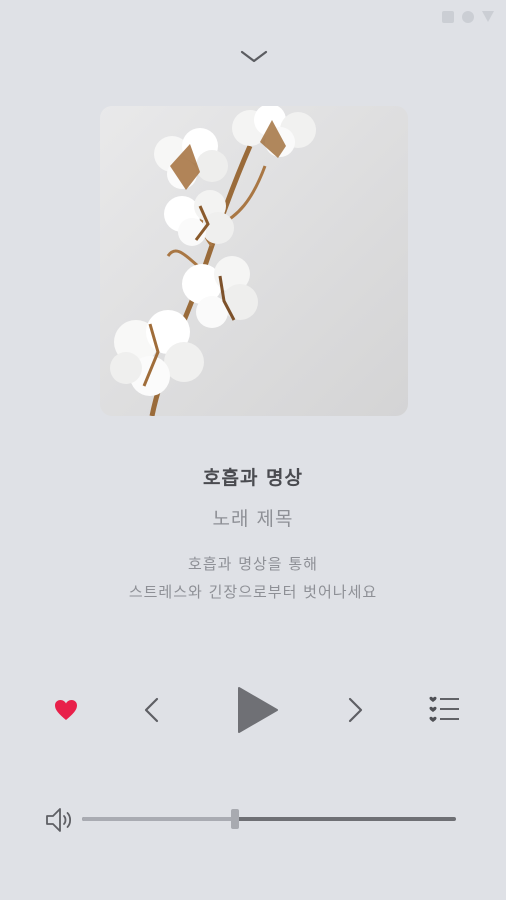  What do you see at coordinates (253, 519) in the screenshot?
I see `song-subtitle: 노래 제목` at bounding box center [253, 519].